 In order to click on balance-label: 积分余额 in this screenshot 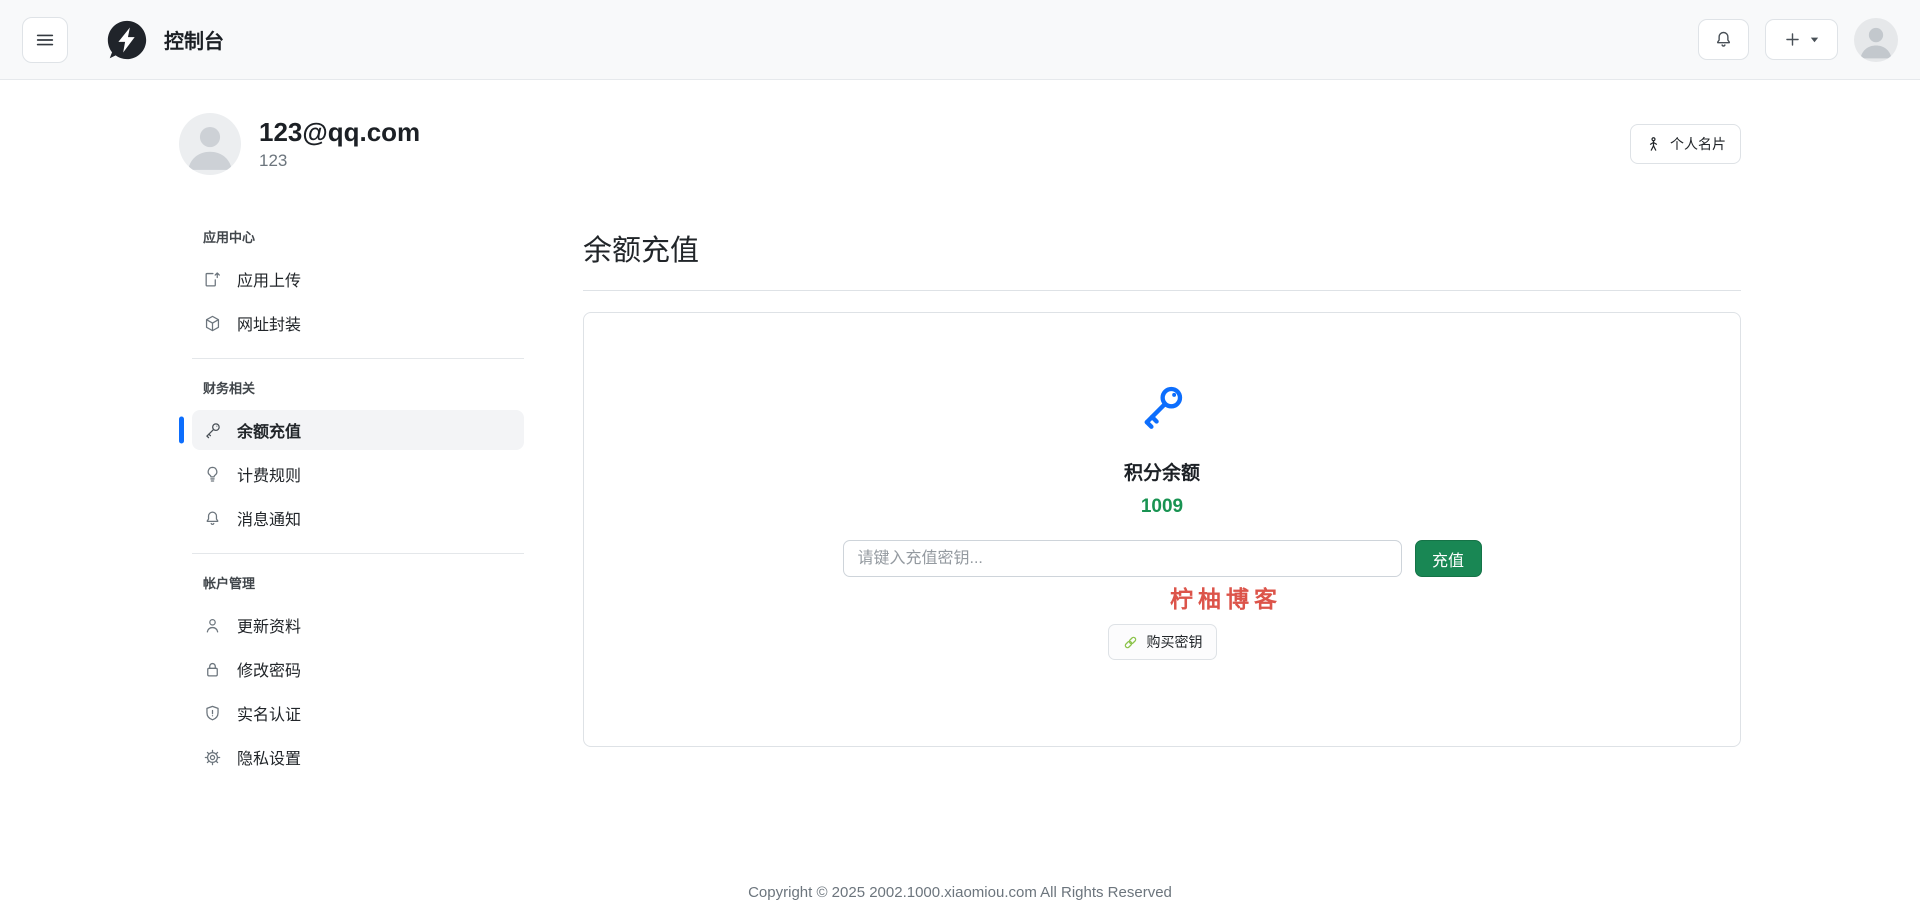, I will do `click(1161, 473)`.